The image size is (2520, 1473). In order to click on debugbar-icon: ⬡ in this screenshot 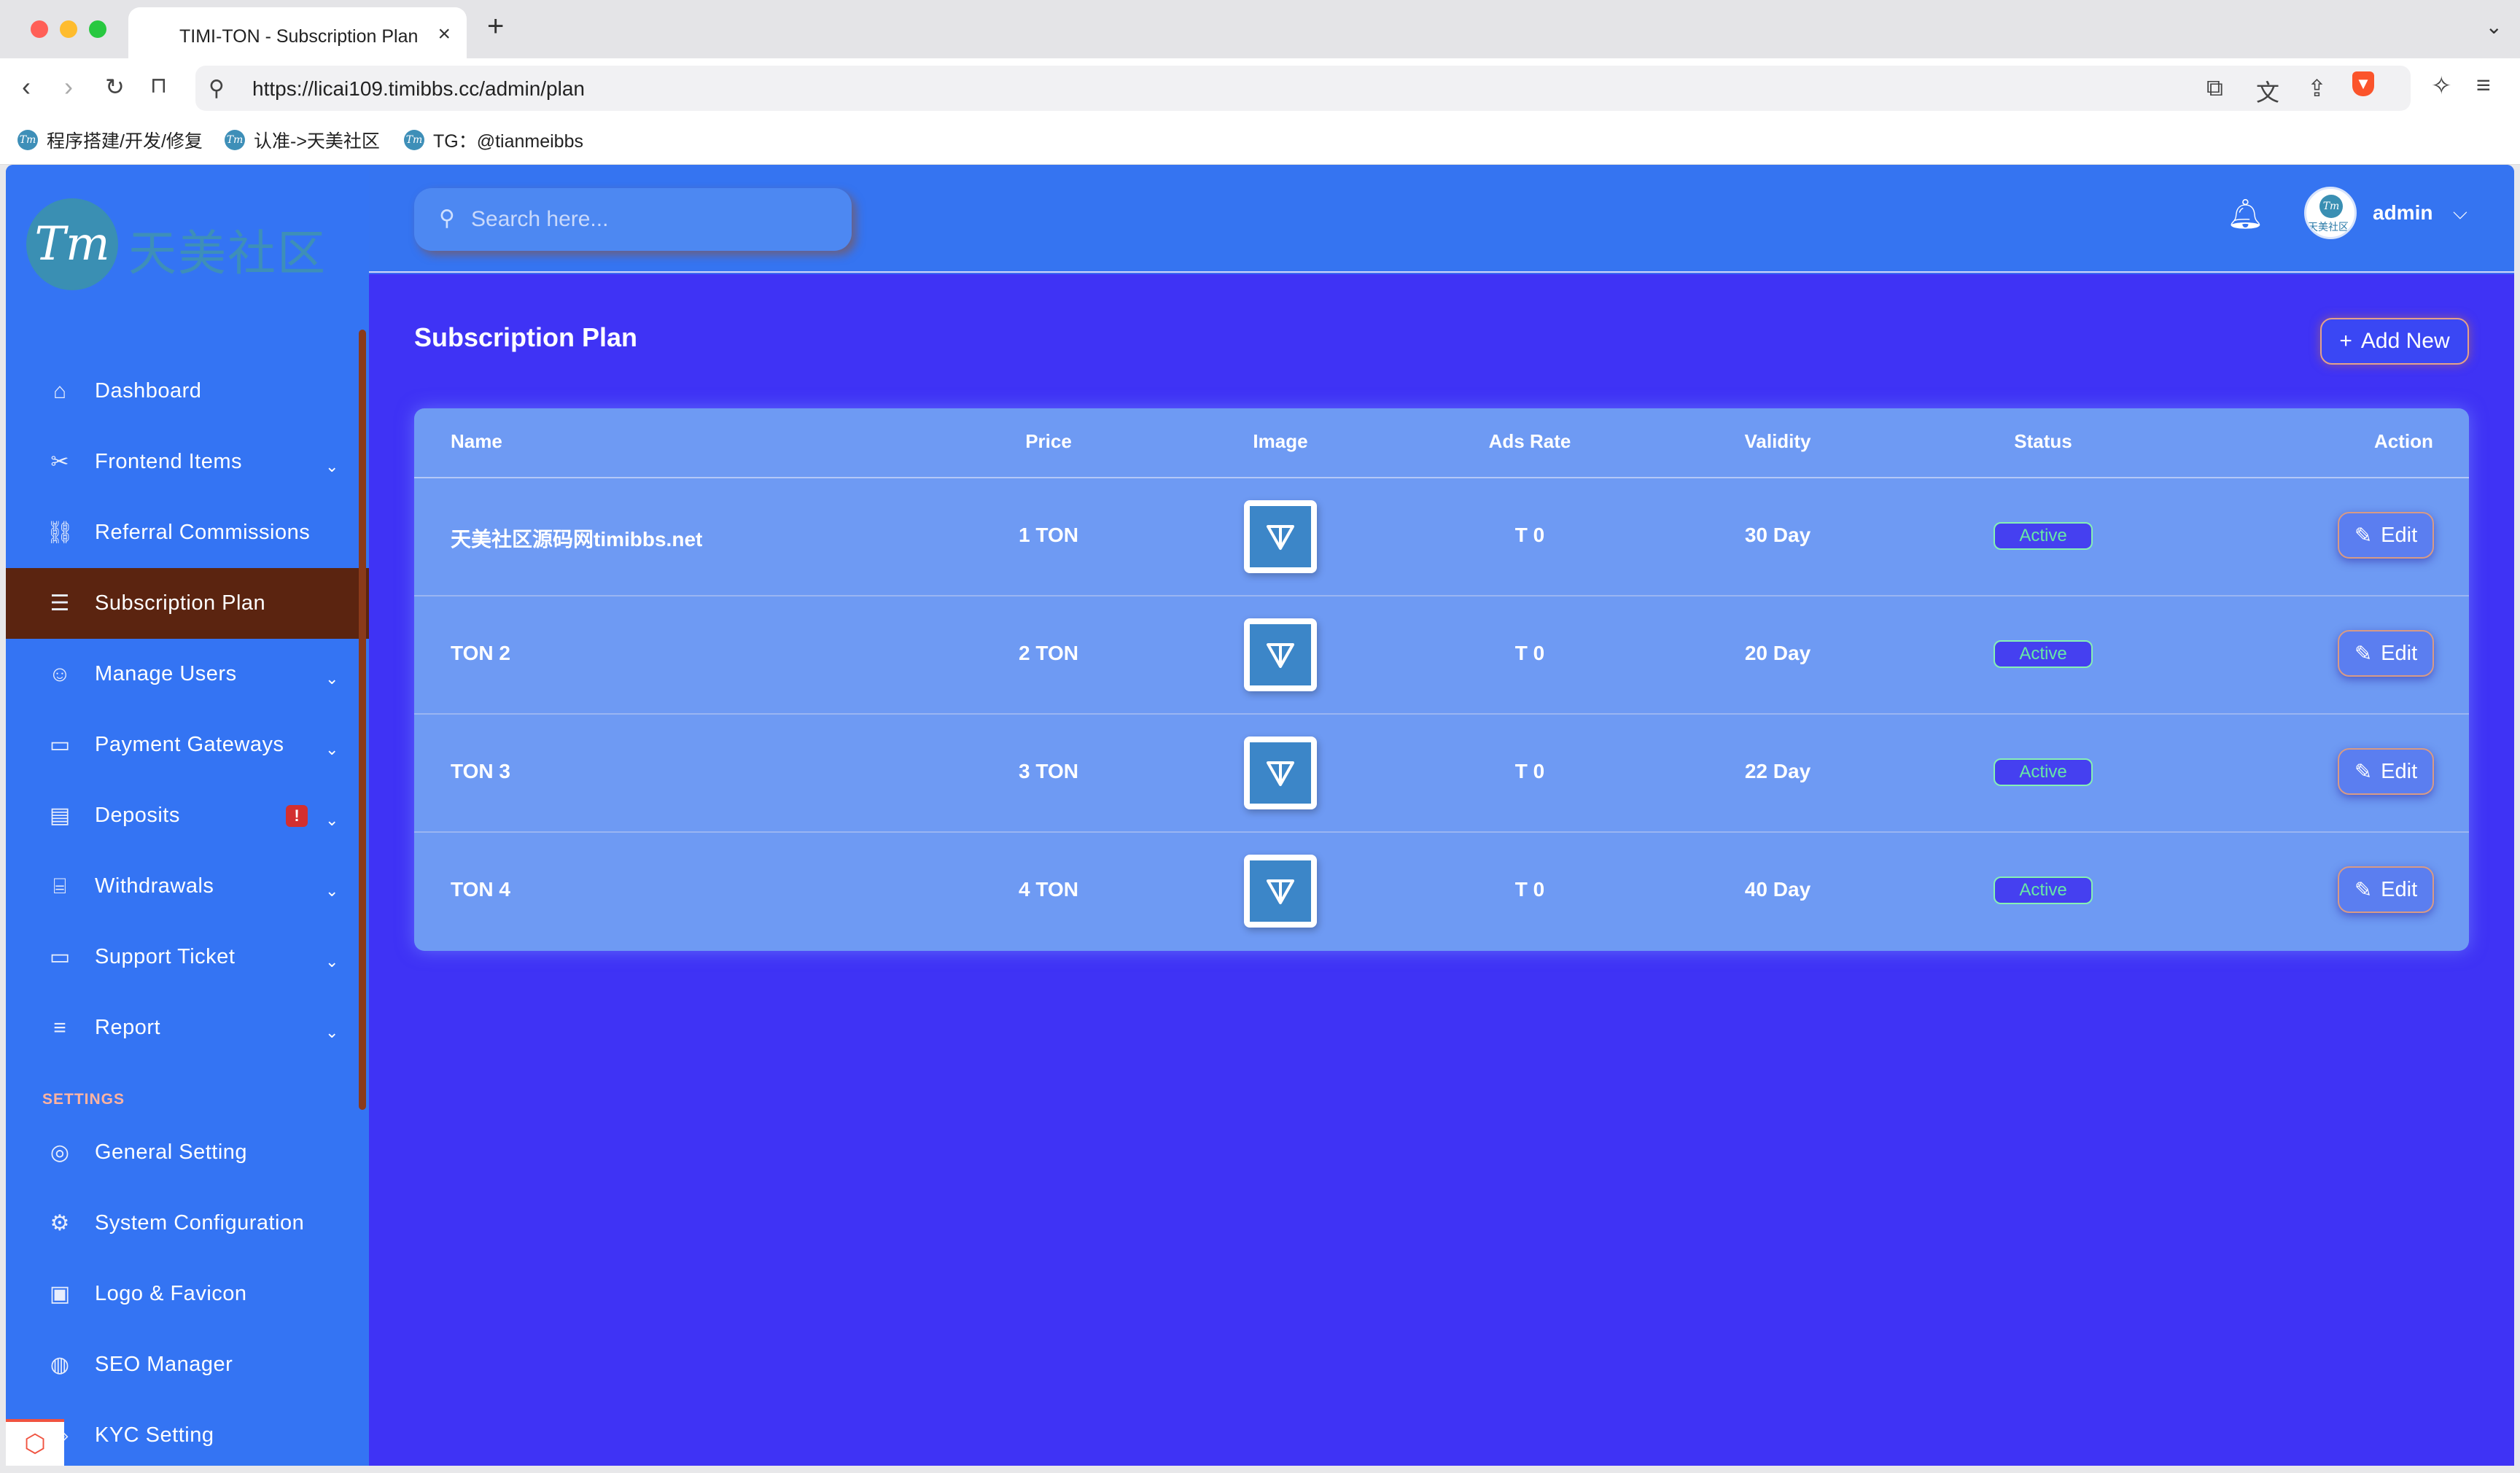, I will do `click(35, 1442)`.